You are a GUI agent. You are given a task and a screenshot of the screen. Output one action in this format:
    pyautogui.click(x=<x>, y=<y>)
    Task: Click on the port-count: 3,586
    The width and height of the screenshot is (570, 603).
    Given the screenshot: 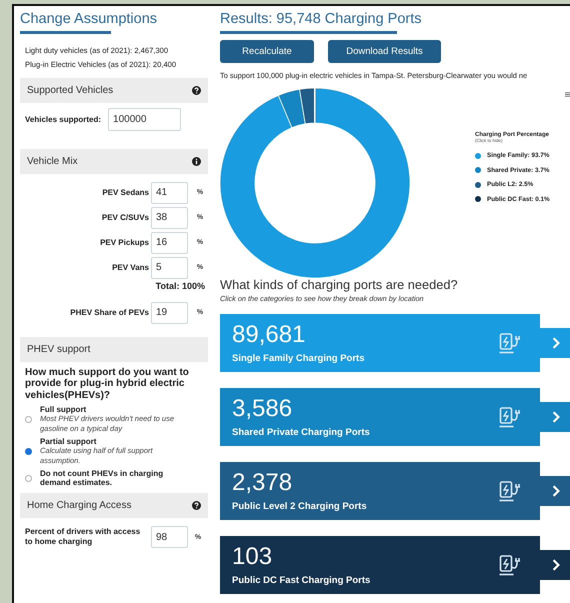 What is the action you would take?
    pyautogui.click(x=263, y=409)
    